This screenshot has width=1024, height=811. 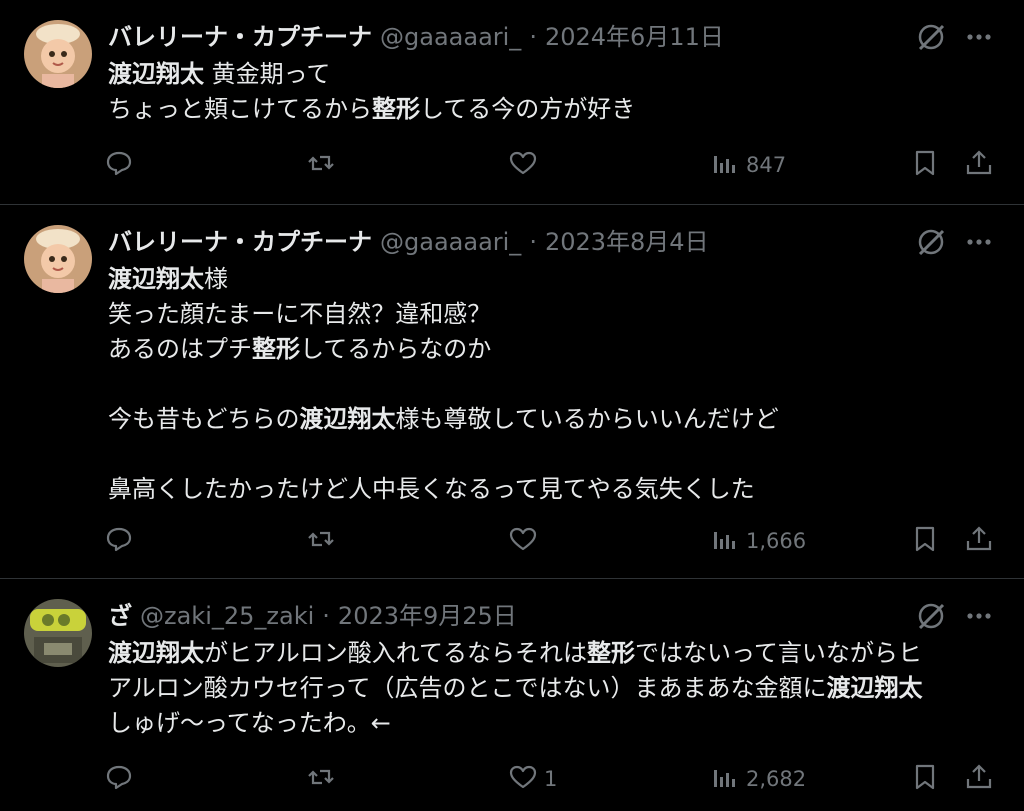 I want to click on action-bar: 1,666, so click(x=512, y=541).